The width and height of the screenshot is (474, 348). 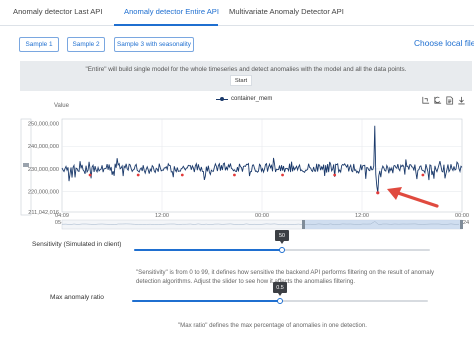 What do you see at coordinates (166, 25) in the screenshot?
I see `active-tab-indicator` at bounding box center [166, 25].